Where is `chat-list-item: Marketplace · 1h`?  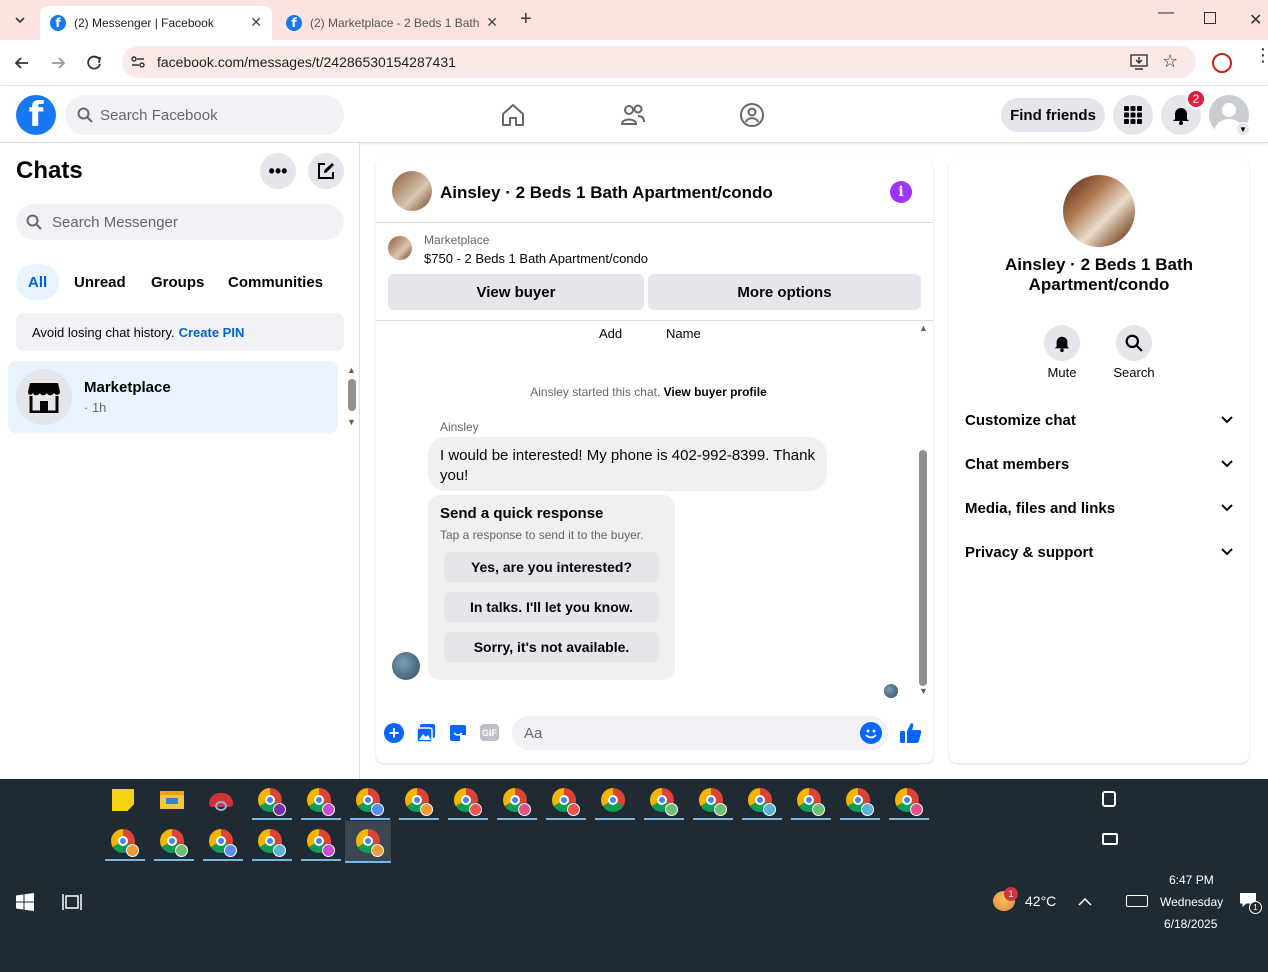
chat-list-item: Marketplace · 1h is located at coordinates (173, 397).